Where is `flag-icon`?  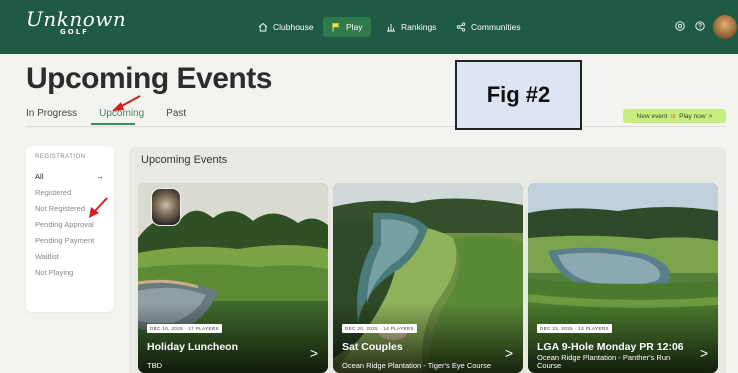
flag-icon is located at coordinates (336, 27).